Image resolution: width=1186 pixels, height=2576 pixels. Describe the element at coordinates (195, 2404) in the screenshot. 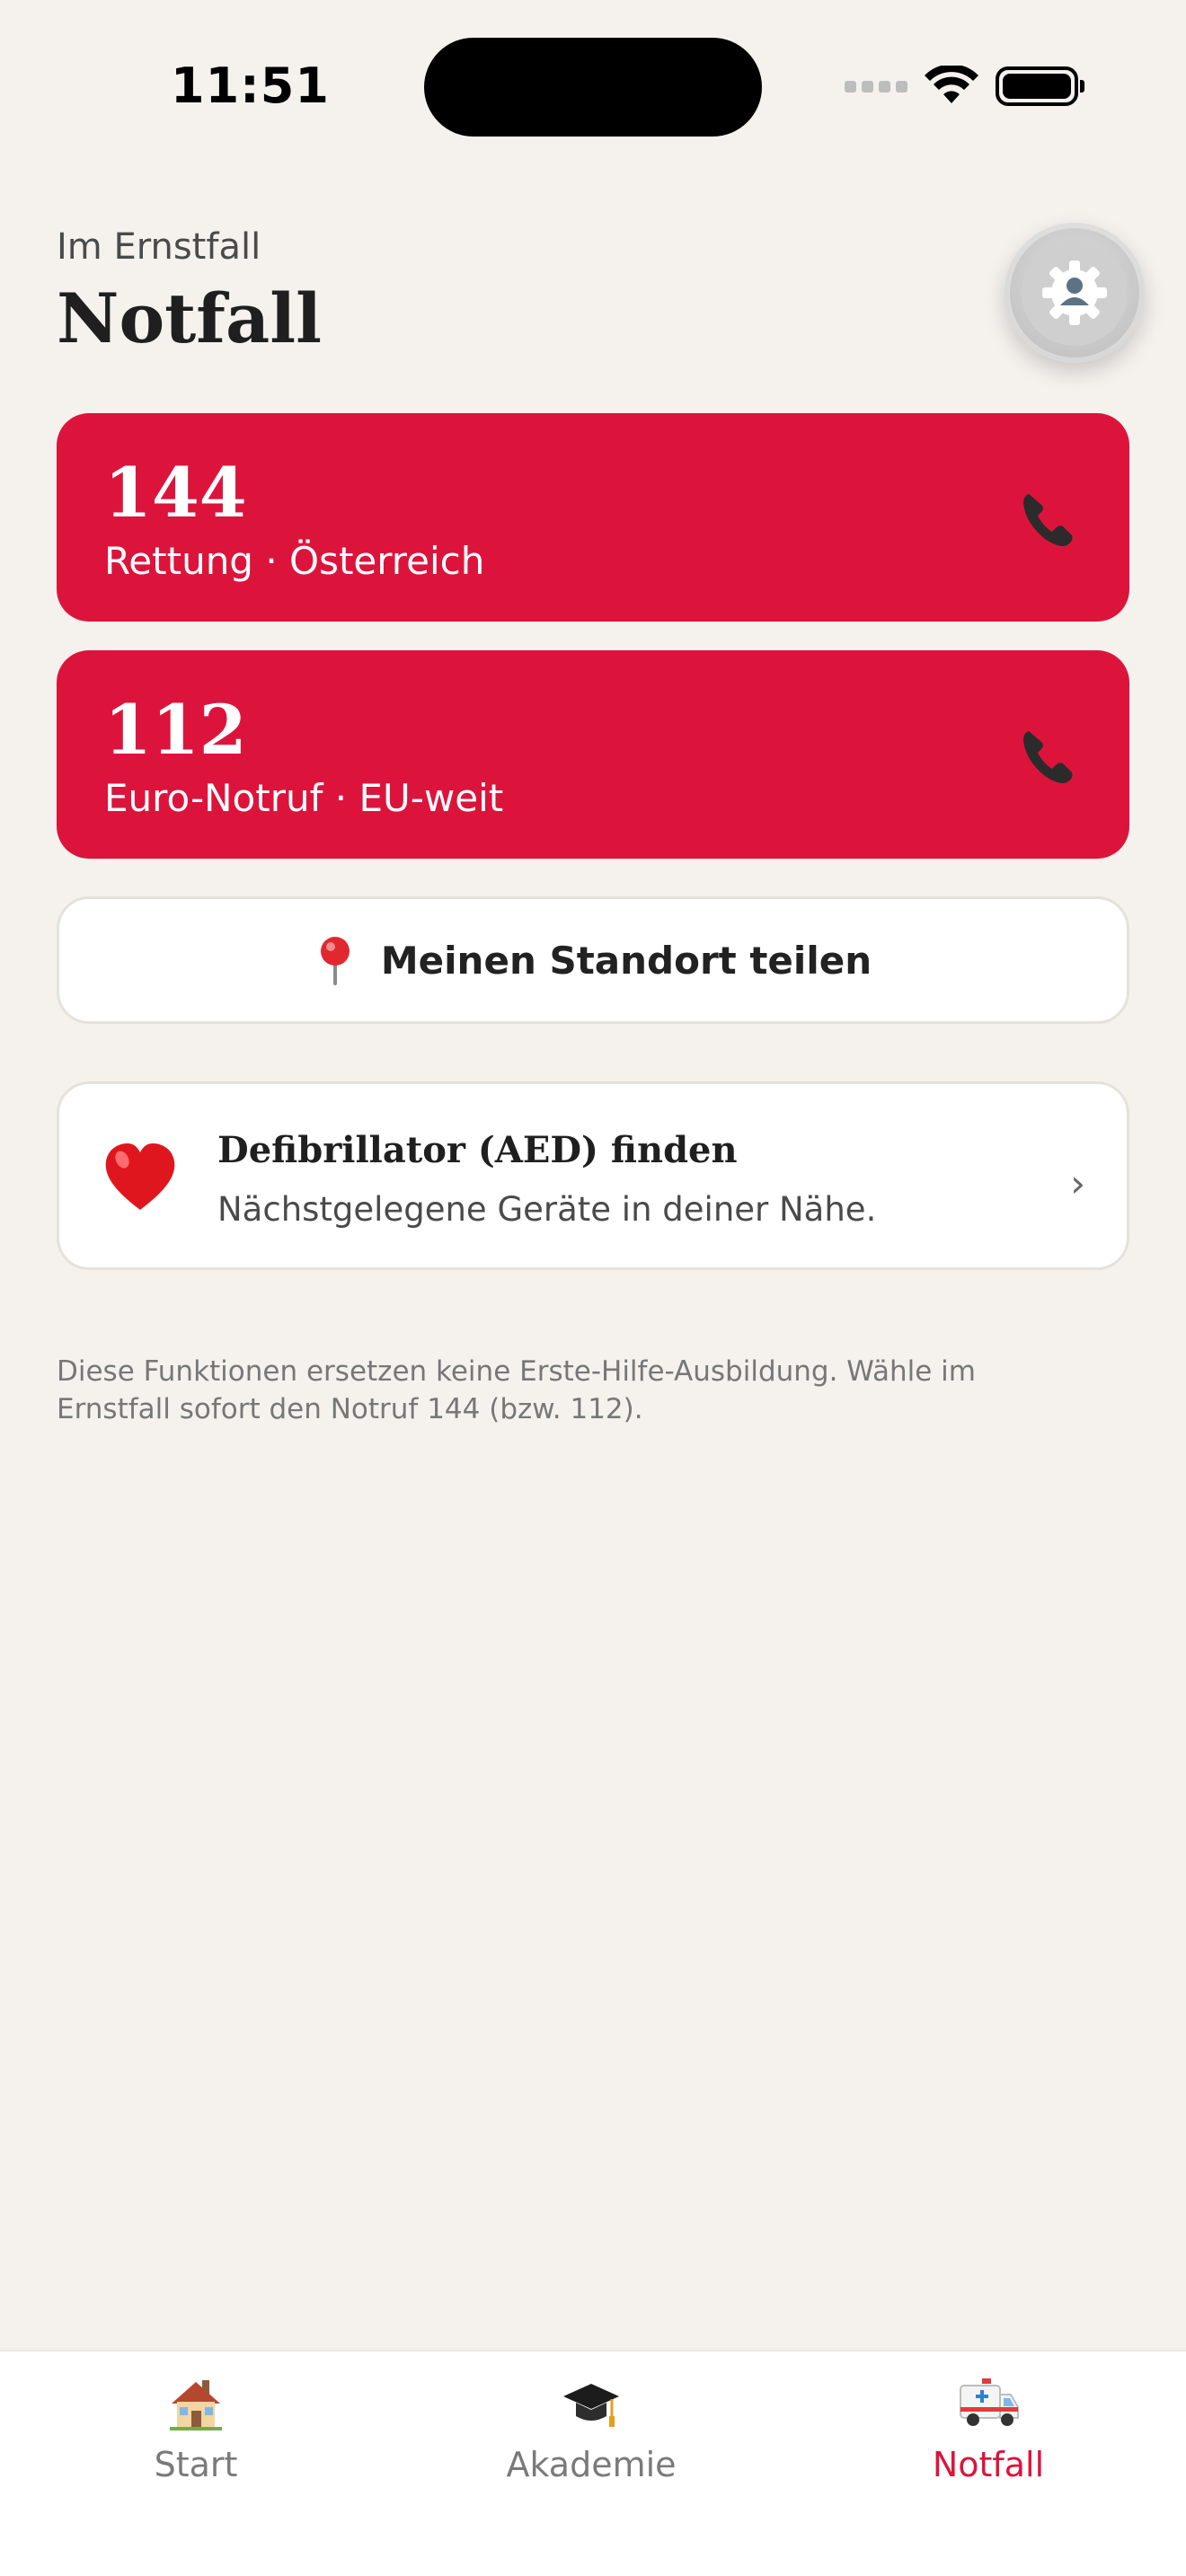

I see `house-icon` at that location.